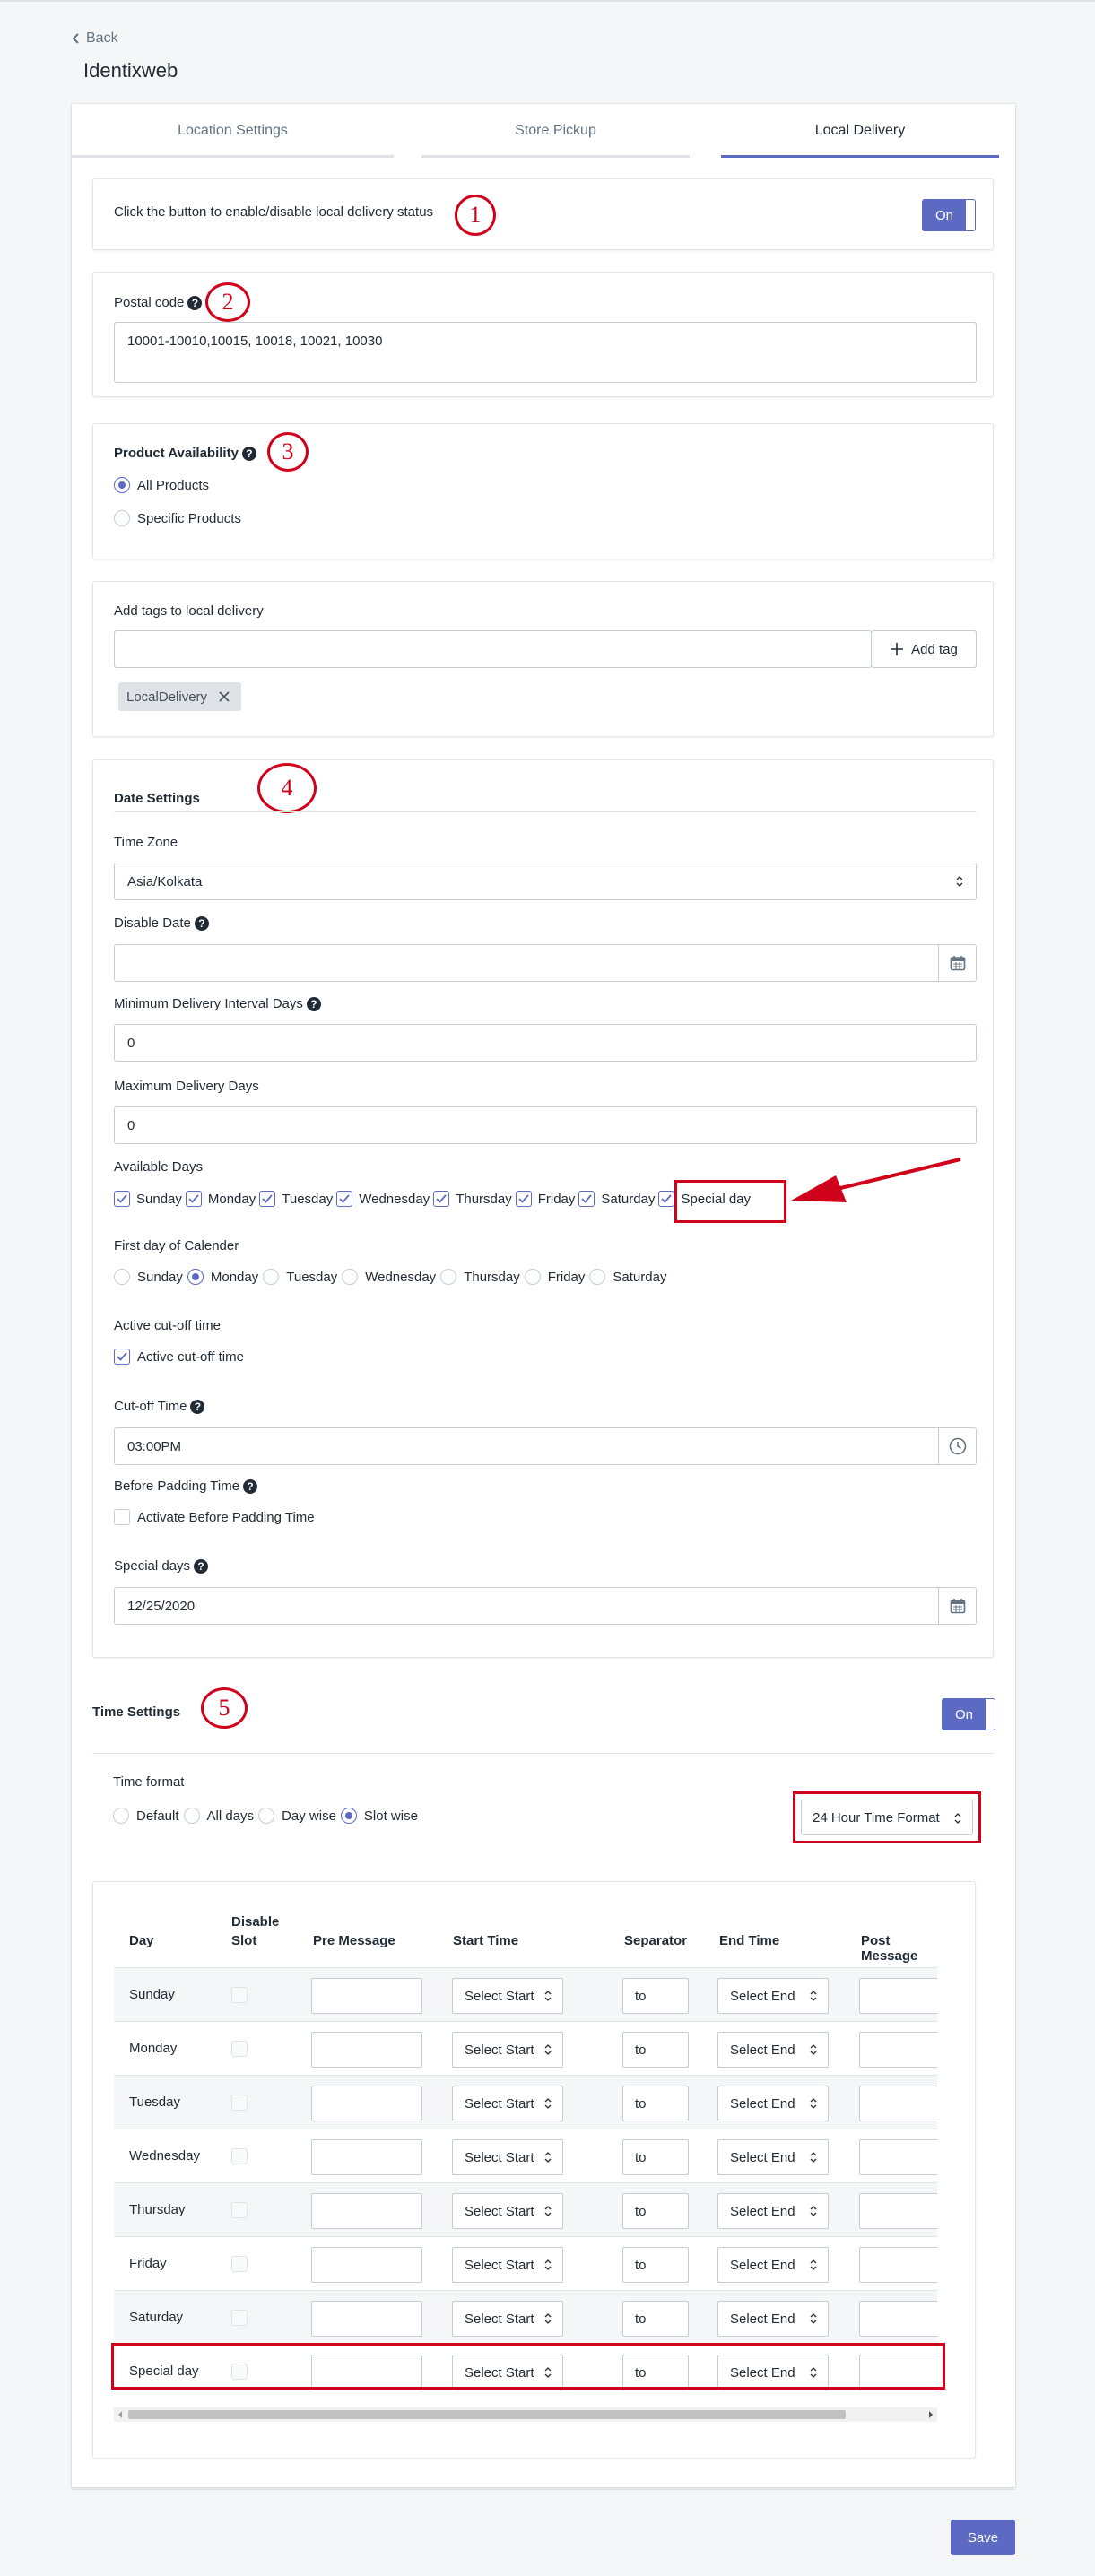 The width and height of the screenshot is (1095, 2576). I want to click on postal-code-field: 10001-10010,10015, 10018, 10021, 10030, so click(545, 352).